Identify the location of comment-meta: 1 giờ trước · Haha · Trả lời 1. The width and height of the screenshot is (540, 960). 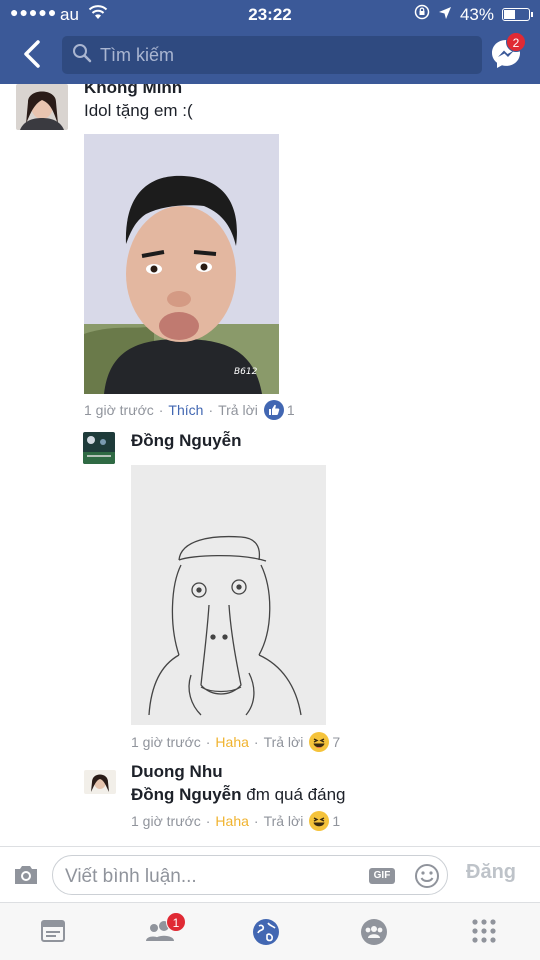
(236, 821).